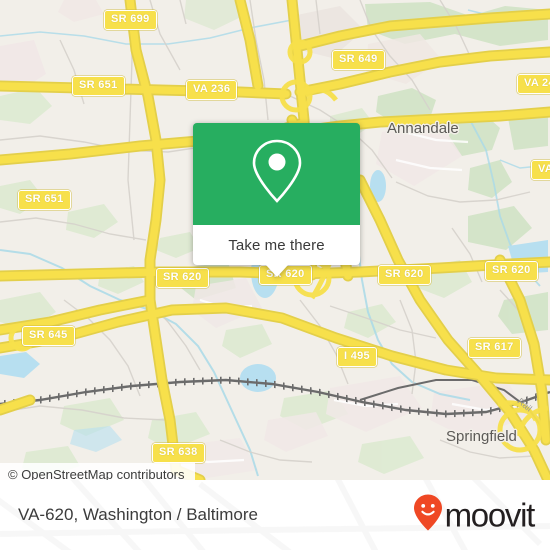 The width and height of the screenshot is (550, 550). I want to click on road-shield: SR 638, so click(178, 453).